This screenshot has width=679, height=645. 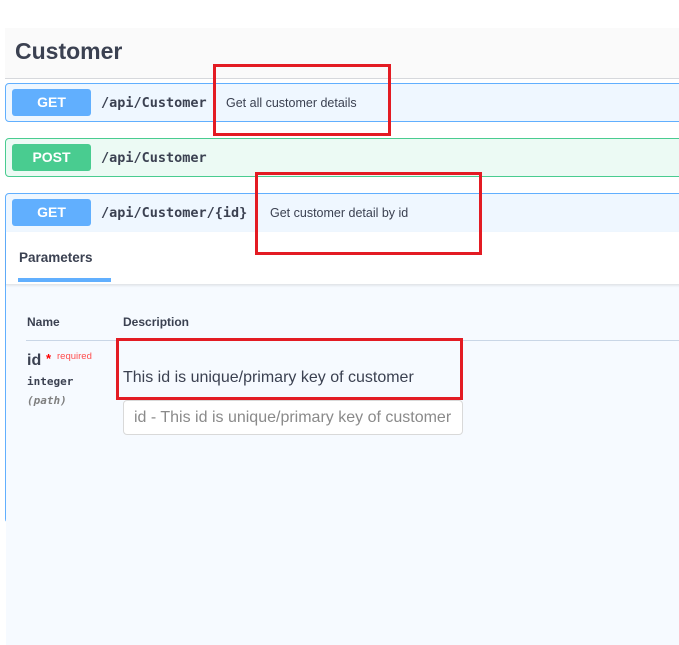 What do you see at coordinates (34, 360) in the screenshot?
I see `parameter-name: id` at bounding box center [34, 360].